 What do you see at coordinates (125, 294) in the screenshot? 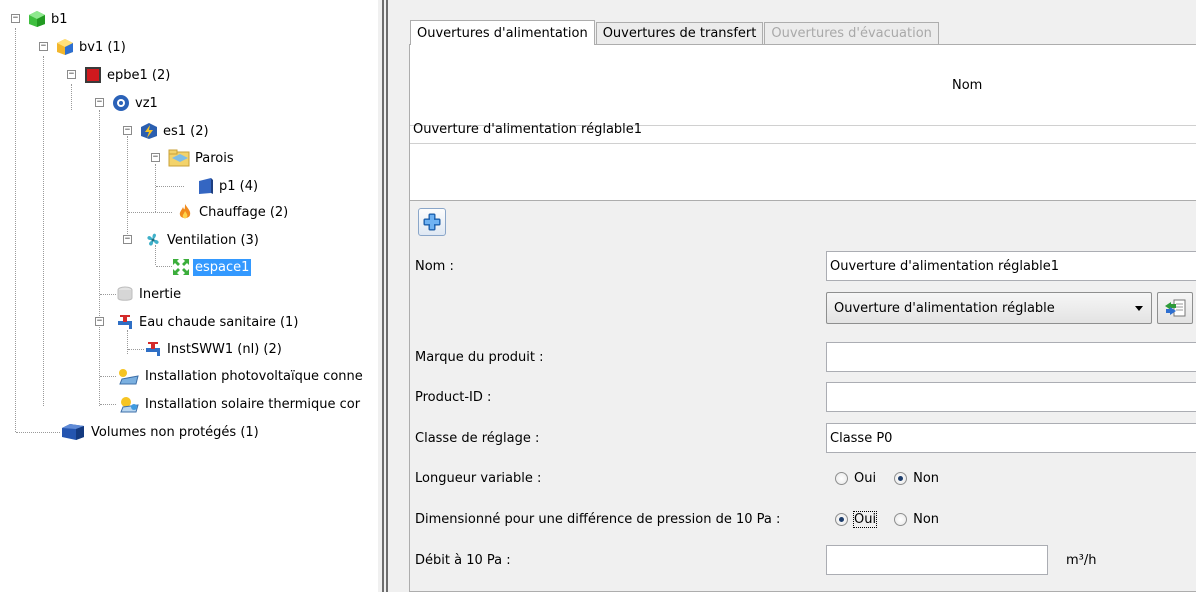
I see `cylinder-icon` at bounding box center [125, 294].